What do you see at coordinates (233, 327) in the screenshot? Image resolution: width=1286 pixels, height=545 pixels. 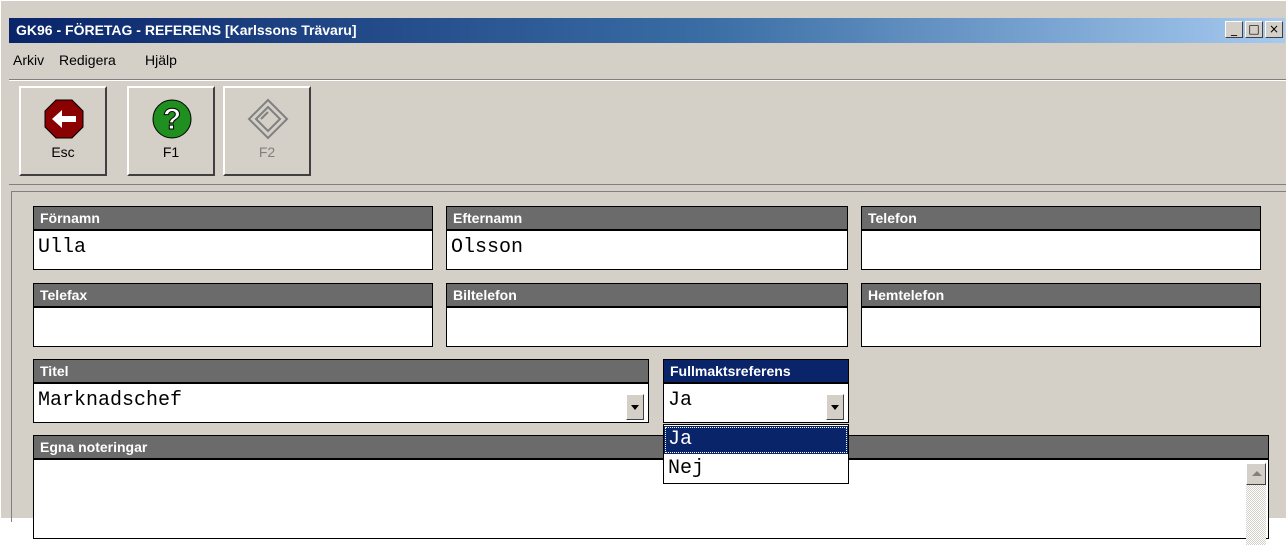 I see `telefax-input` at bounding box center [233, 327].